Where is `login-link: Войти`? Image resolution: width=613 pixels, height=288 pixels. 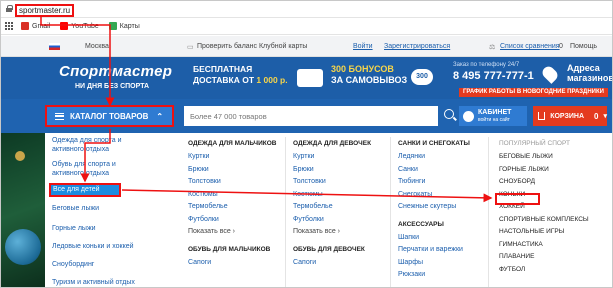 login-link: Войти is located at coordinates (363, 46).